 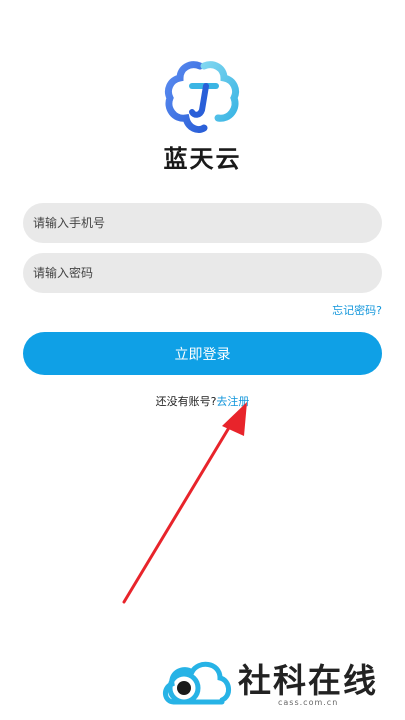 I want to click on register-link: 去注册, so click(x=232, y=401).